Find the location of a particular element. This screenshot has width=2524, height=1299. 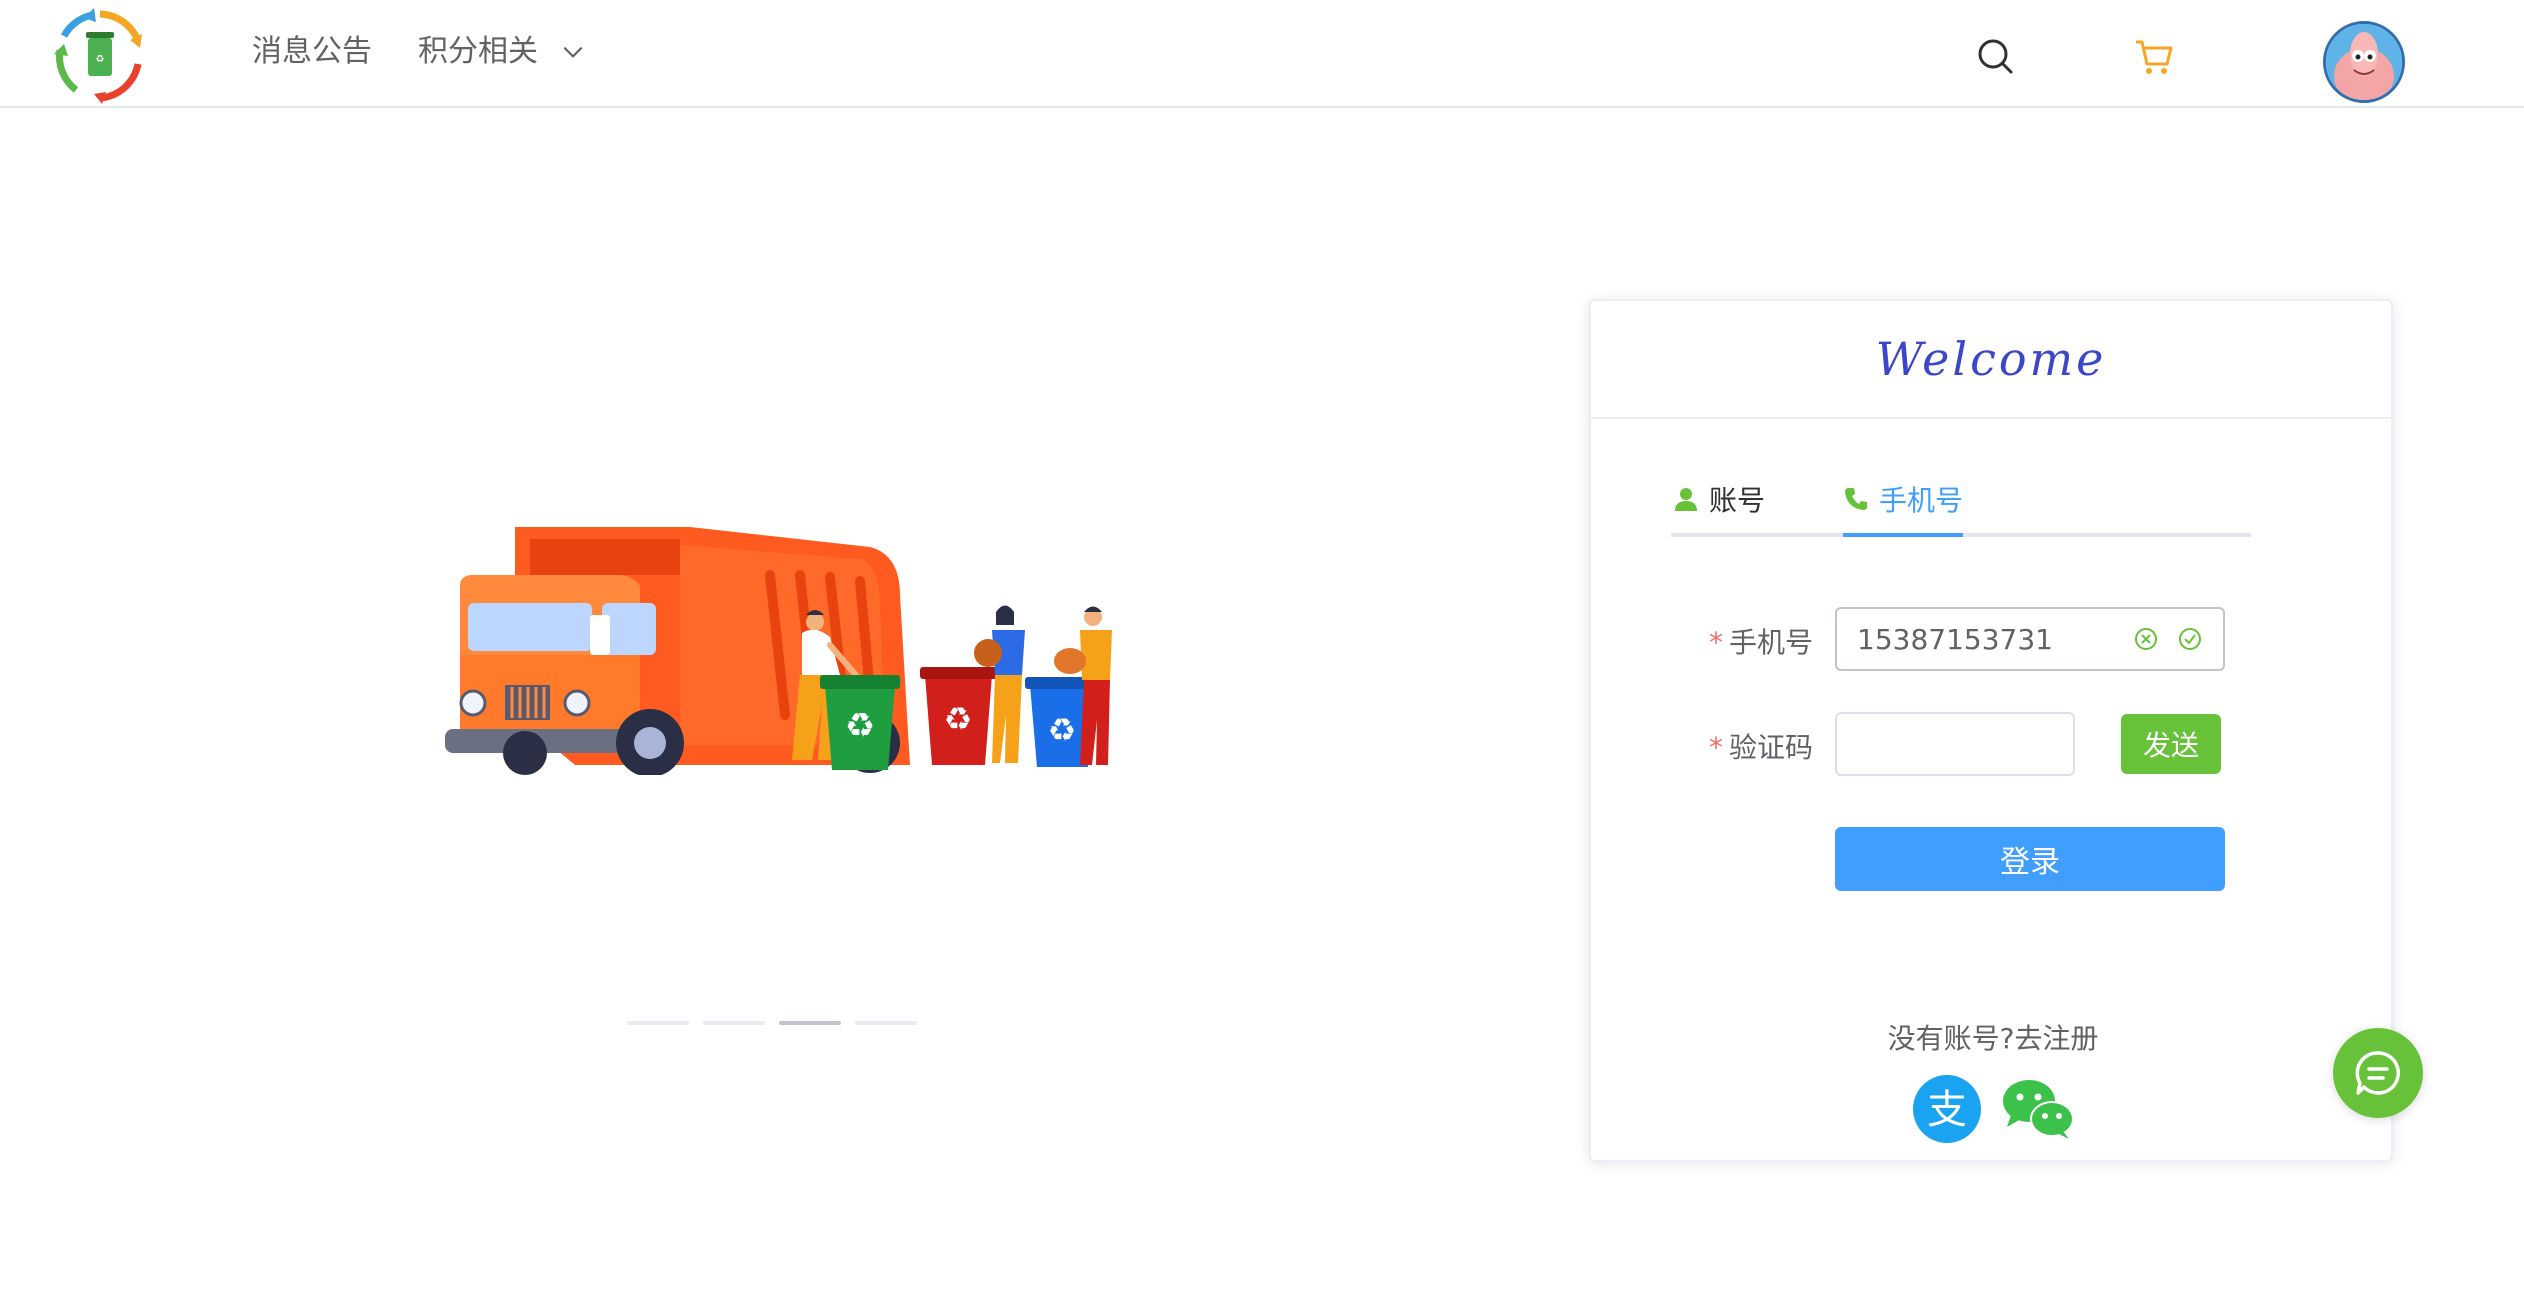

nav-notice: 消息公告 is located at coordinates (312, 52).